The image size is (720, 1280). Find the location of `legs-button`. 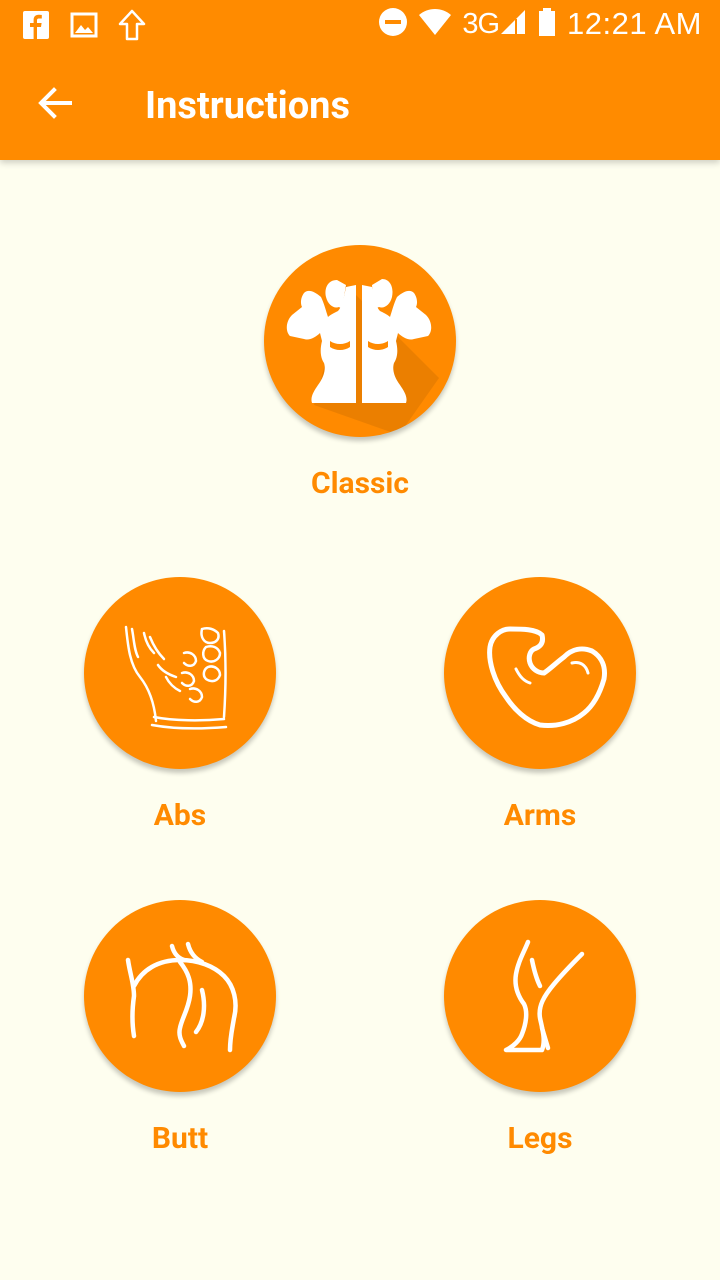

legs-button is located at coordinates (540, 996).